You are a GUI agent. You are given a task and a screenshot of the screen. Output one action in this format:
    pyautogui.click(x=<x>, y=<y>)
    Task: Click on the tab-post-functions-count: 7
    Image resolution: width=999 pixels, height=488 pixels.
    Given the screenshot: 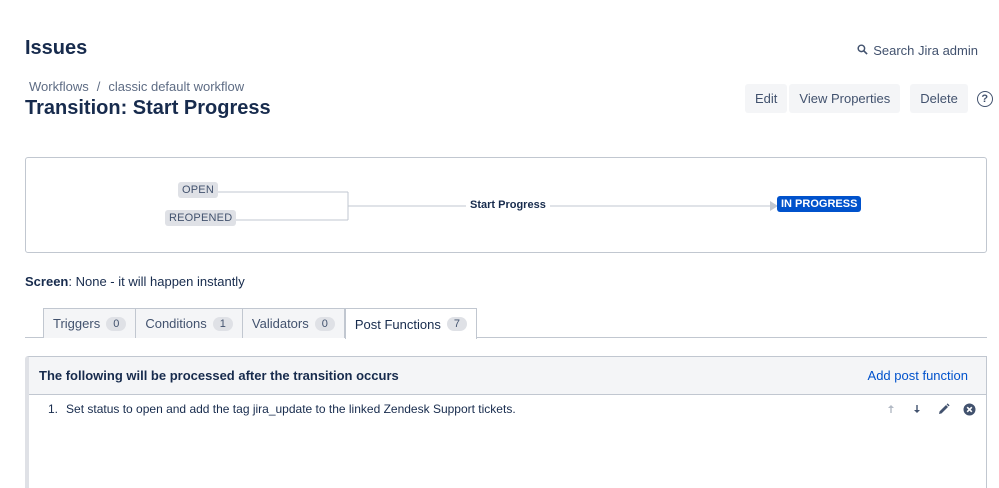 What is the action you would take?
    pyautogui.click(x=456, y=324)
    